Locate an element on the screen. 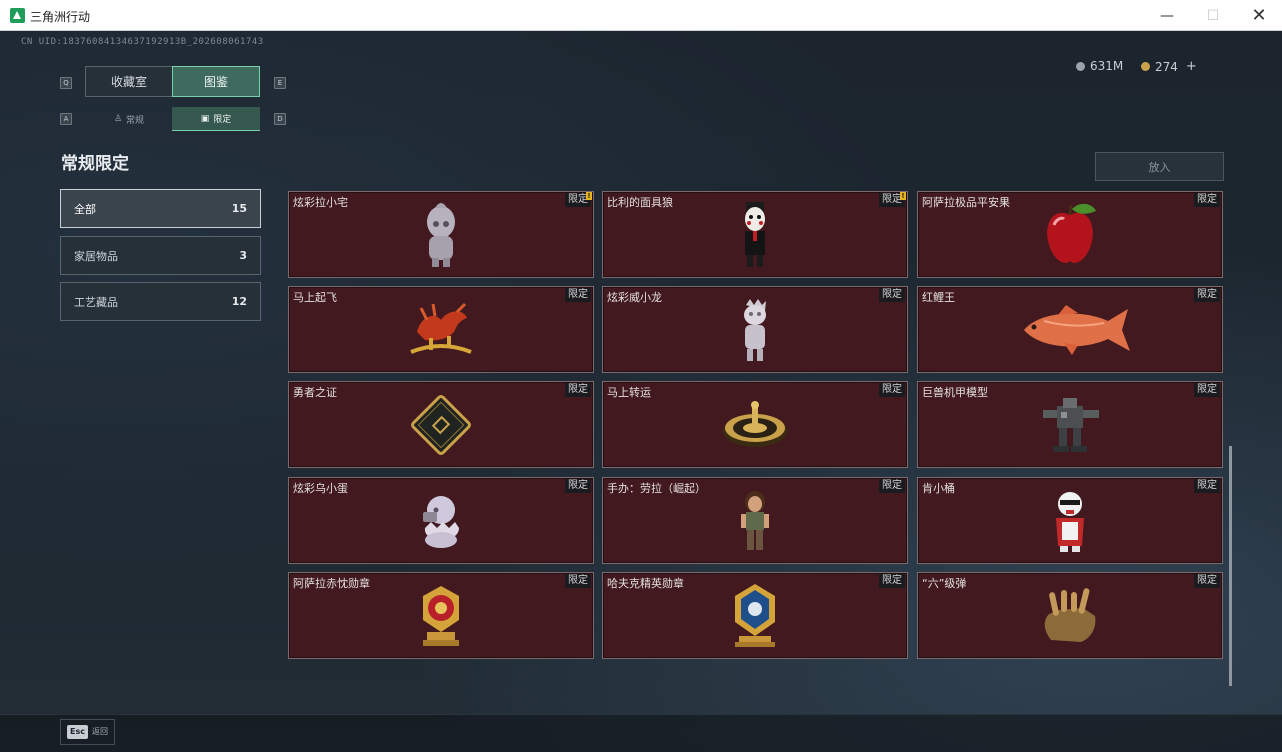  item-name: 马上转运 is located at coordinates (629, 392).